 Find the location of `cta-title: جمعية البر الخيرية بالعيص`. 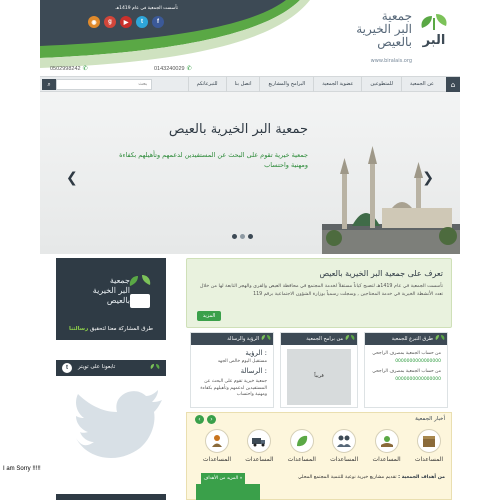

cta-title: جمعية البر الخيرية بالعيص is located at coordinates (111, 290).